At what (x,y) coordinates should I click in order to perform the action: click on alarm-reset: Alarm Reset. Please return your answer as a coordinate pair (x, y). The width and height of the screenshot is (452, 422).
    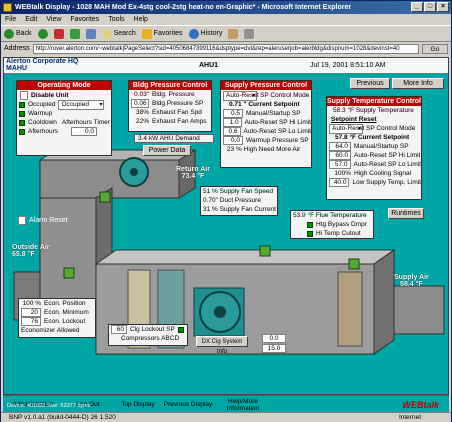
    Looking at the image, I should click on (43, 220).